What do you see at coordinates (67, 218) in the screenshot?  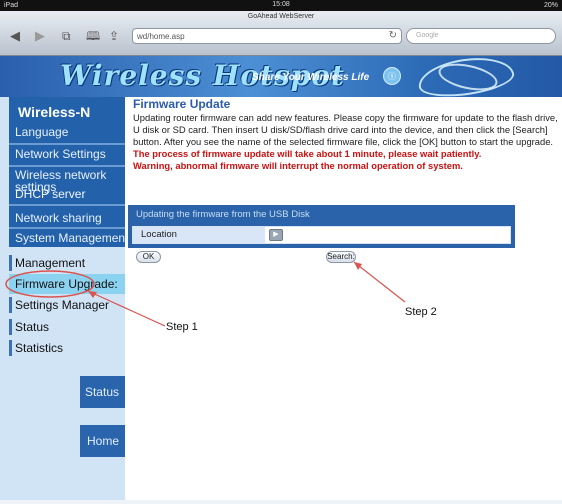 I see `sidebar-item-network-sharing: Network sharing` at bounding box center [67, 218].